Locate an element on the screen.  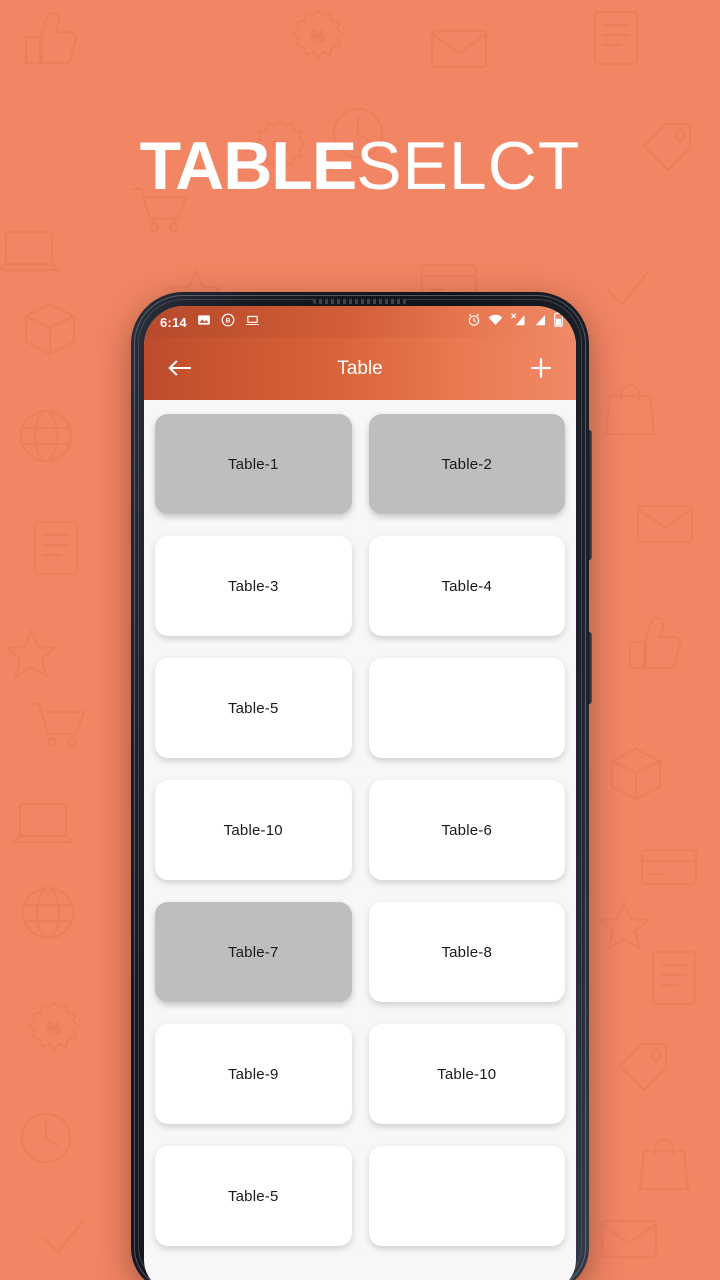
signal-no-sim-icon is located at coordinates (518, 322).